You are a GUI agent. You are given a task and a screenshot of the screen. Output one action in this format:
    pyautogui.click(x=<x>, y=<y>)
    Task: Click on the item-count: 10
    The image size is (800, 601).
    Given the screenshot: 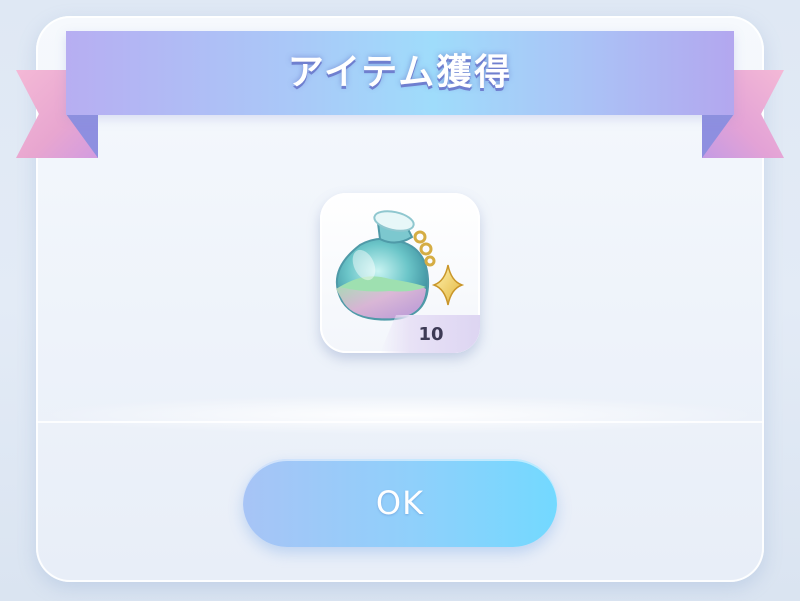 What is the action you would take?
    pyautogui.click(x=431, y=334)
    